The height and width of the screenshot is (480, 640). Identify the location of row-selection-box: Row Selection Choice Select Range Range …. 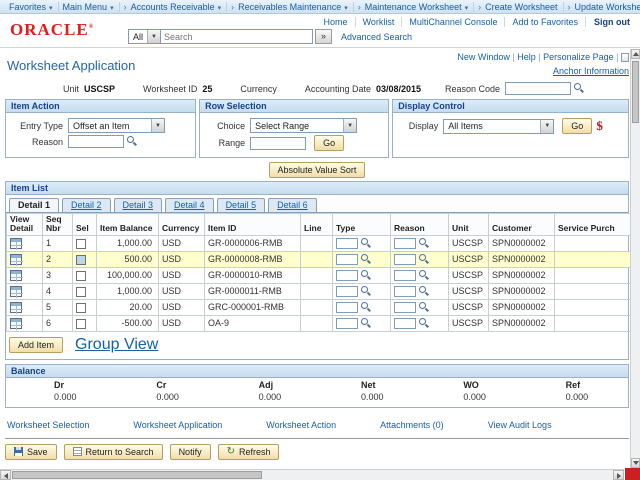
(294, 129).